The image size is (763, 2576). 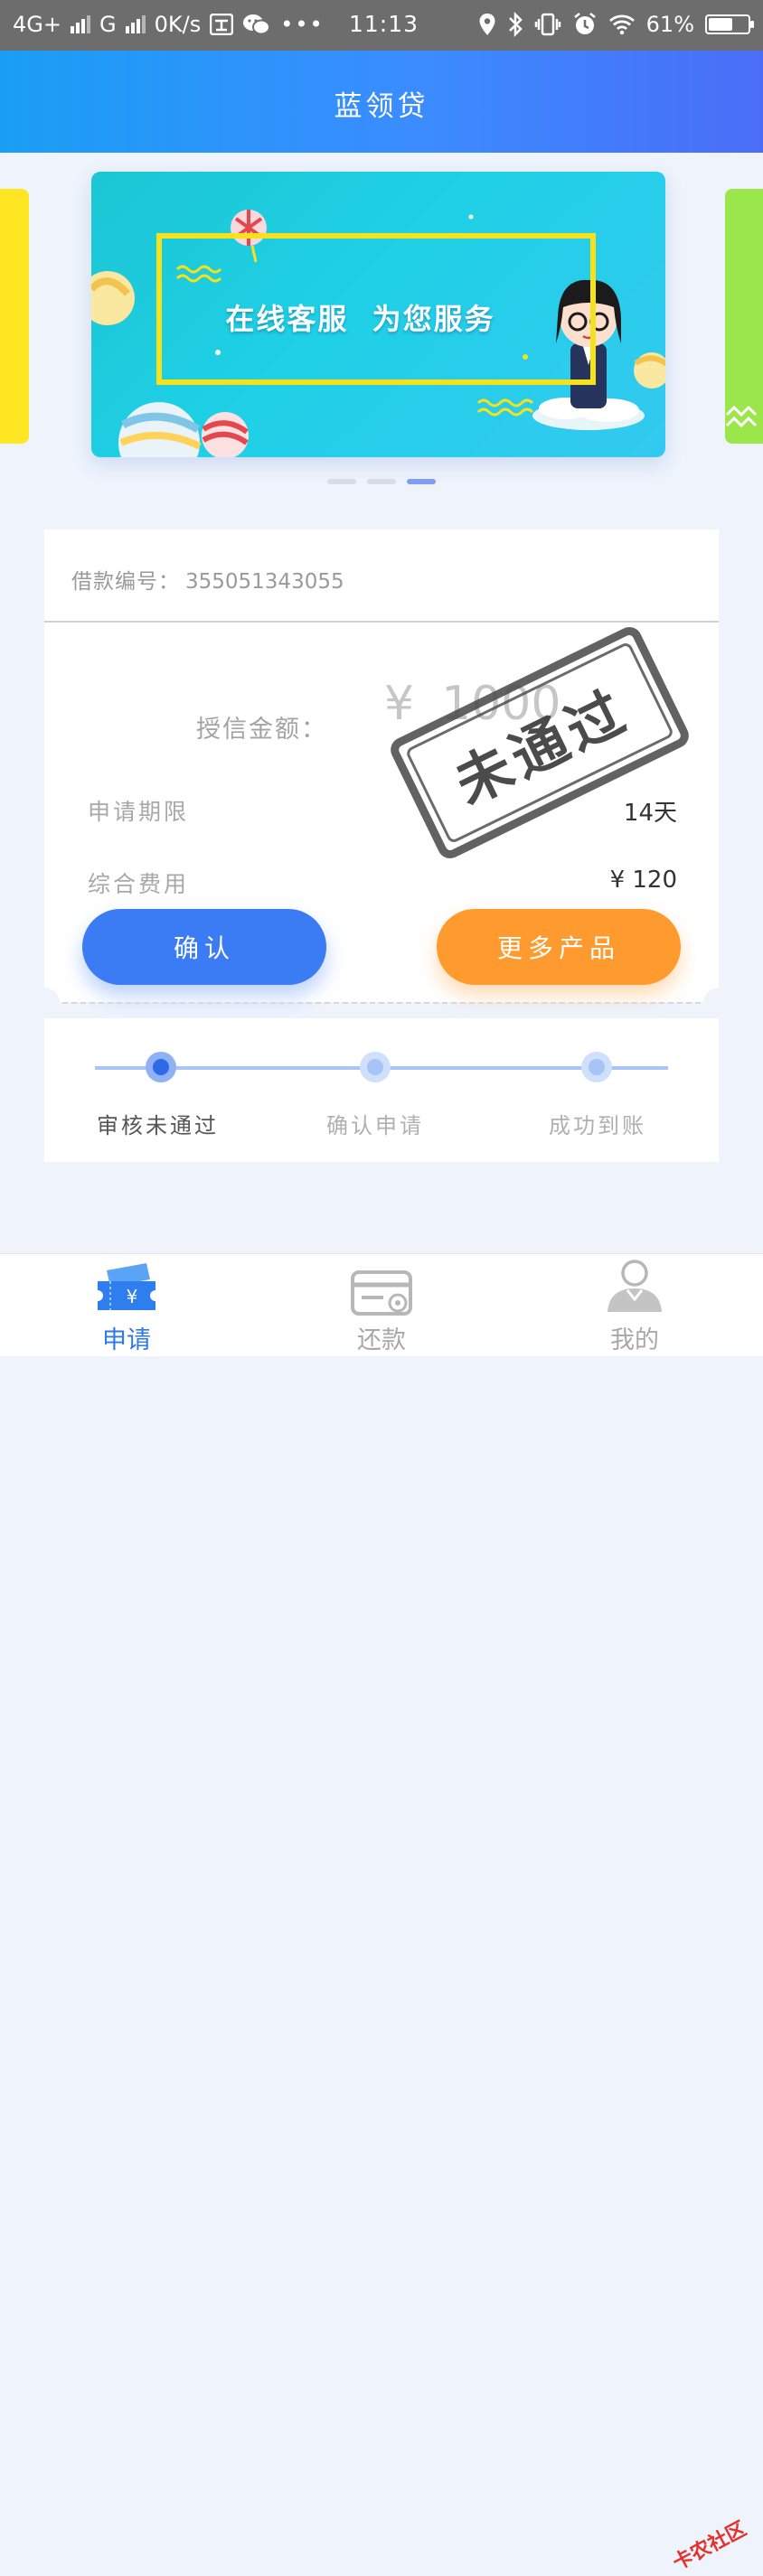 I want to click on app-header: 蓝领贷, so click(x=381, y=102).